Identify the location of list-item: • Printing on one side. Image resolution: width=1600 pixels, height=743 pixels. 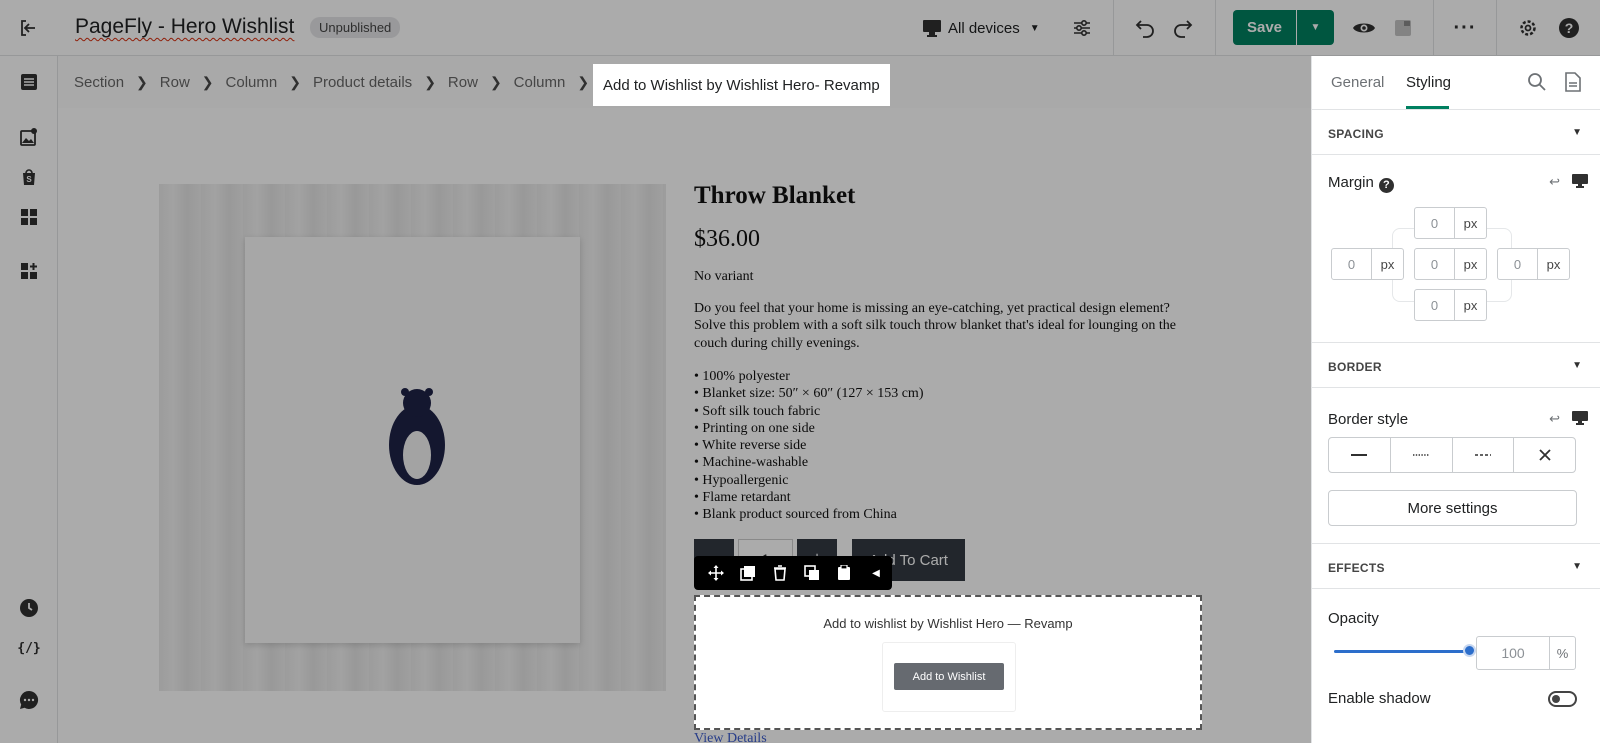
(754, 428).